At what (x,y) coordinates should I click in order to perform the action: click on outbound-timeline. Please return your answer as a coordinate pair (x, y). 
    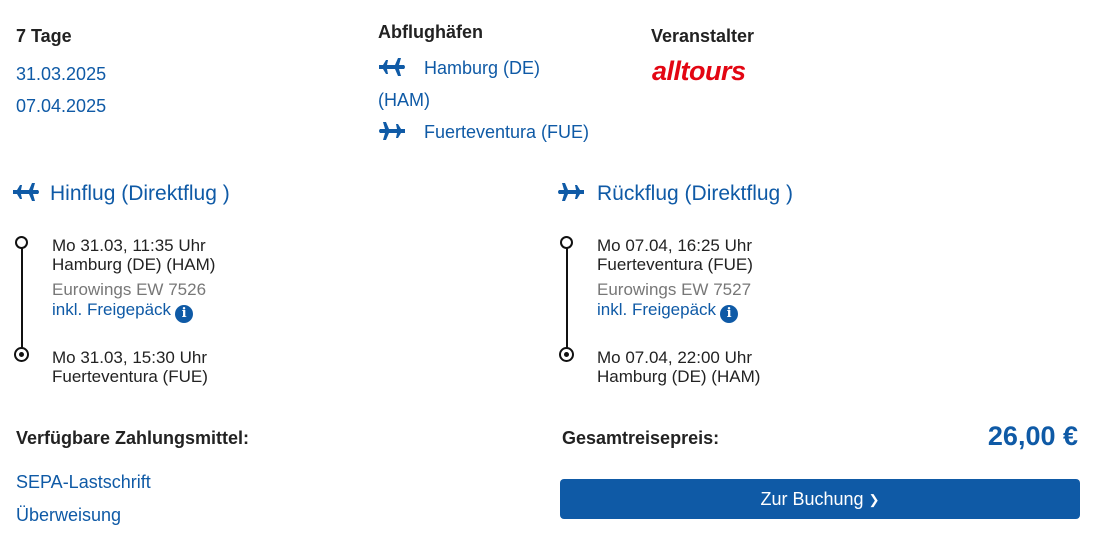
    Looking at the image, I should click on (22, 298).